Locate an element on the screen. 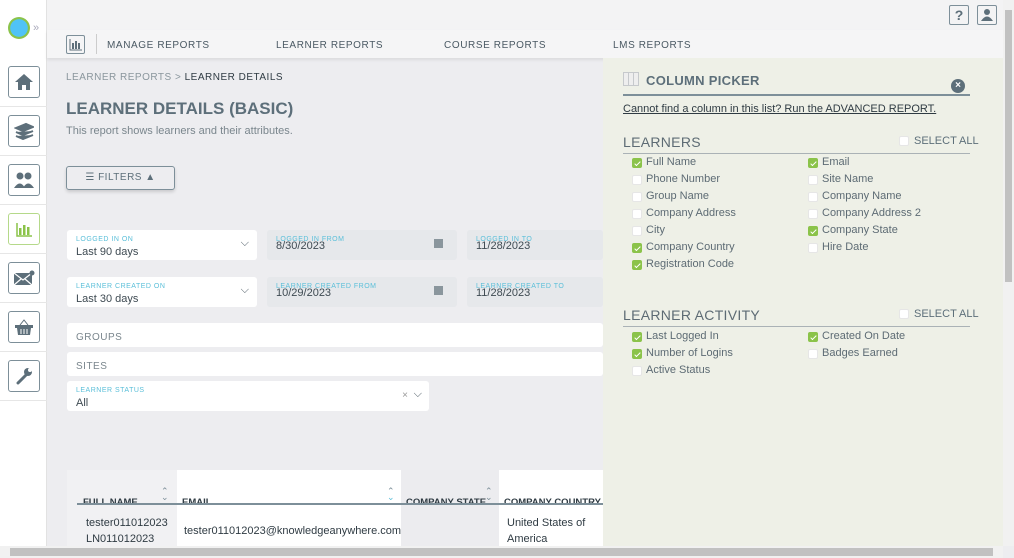  column-option-label: Group Name is located at coordinates (677, 196).